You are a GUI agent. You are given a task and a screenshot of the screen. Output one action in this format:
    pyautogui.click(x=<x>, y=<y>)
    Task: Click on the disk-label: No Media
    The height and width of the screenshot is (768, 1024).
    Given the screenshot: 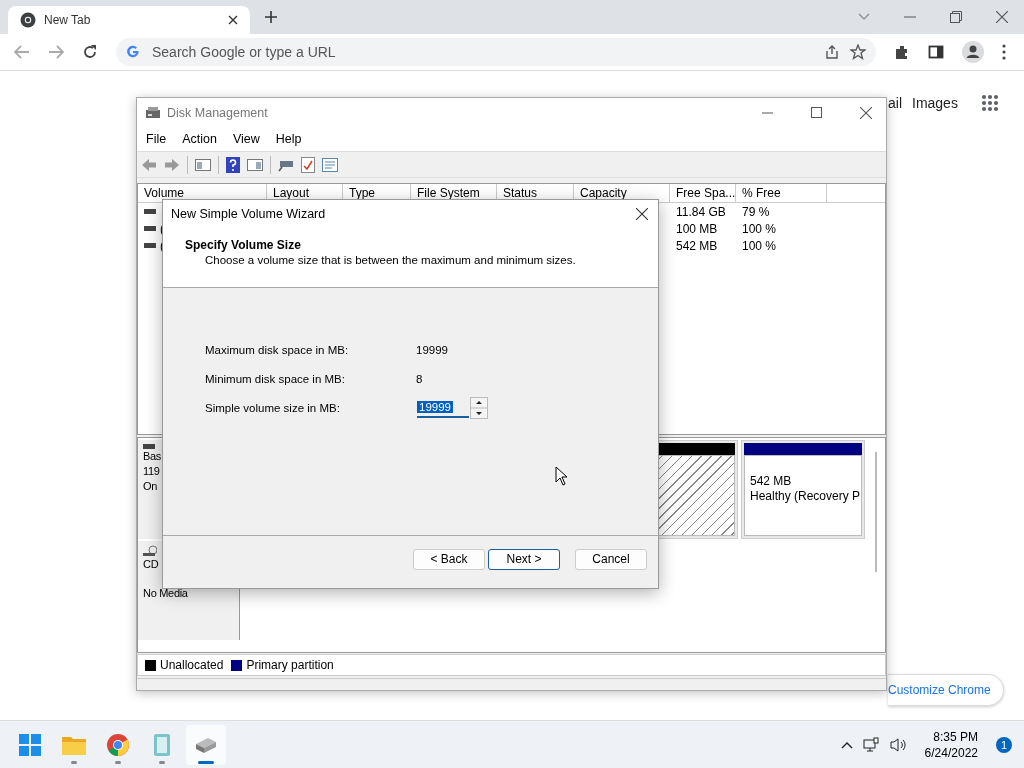 What is the action you would take?
    pyautogui.click(x=166, y=593)
    